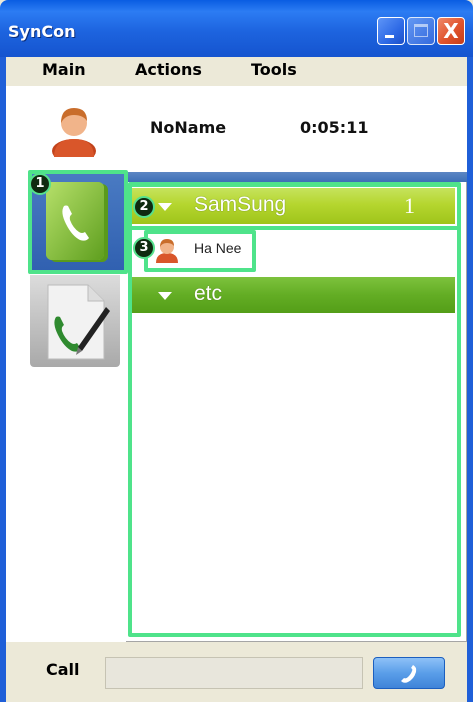 Image resolution: width=473 pixels, height=702 pixels. I want to click on maximize-button, so click(421, 31).